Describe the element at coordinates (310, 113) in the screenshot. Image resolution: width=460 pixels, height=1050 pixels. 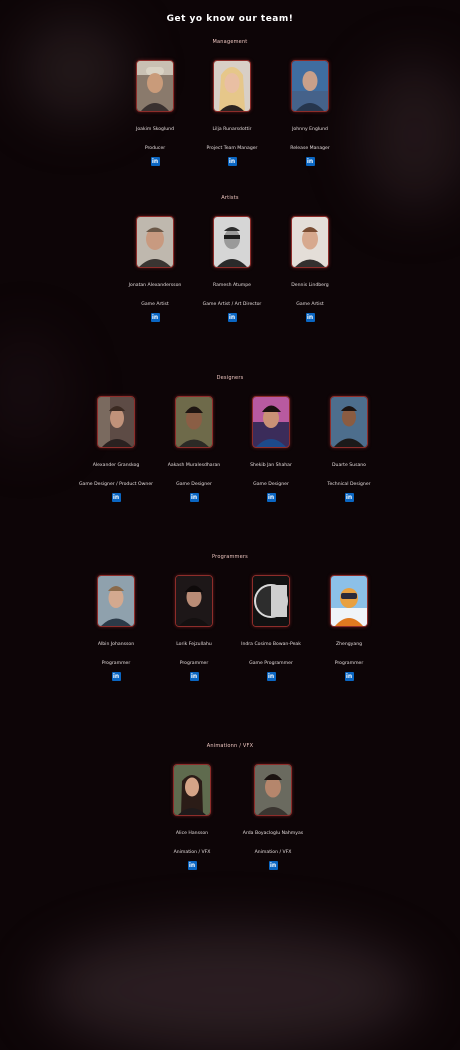
I see `team-member-card: Johnny Englund Release Manager in` at that location.